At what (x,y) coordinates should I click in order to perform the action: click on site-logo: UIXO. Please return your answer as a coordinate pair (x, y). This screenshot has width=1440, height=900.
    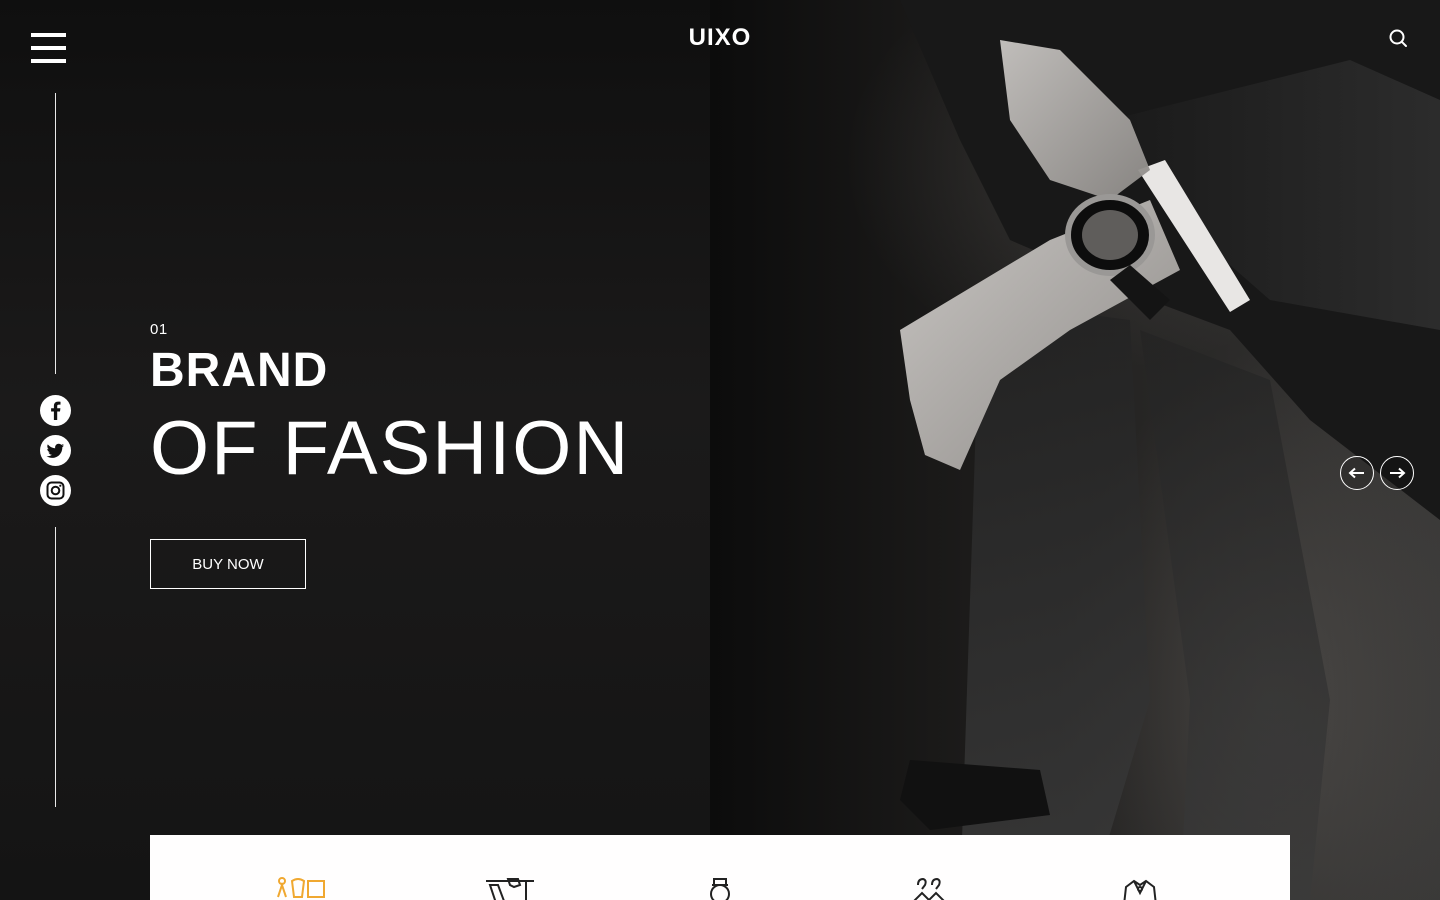
    Looking at the image, I should click on (720, 37).